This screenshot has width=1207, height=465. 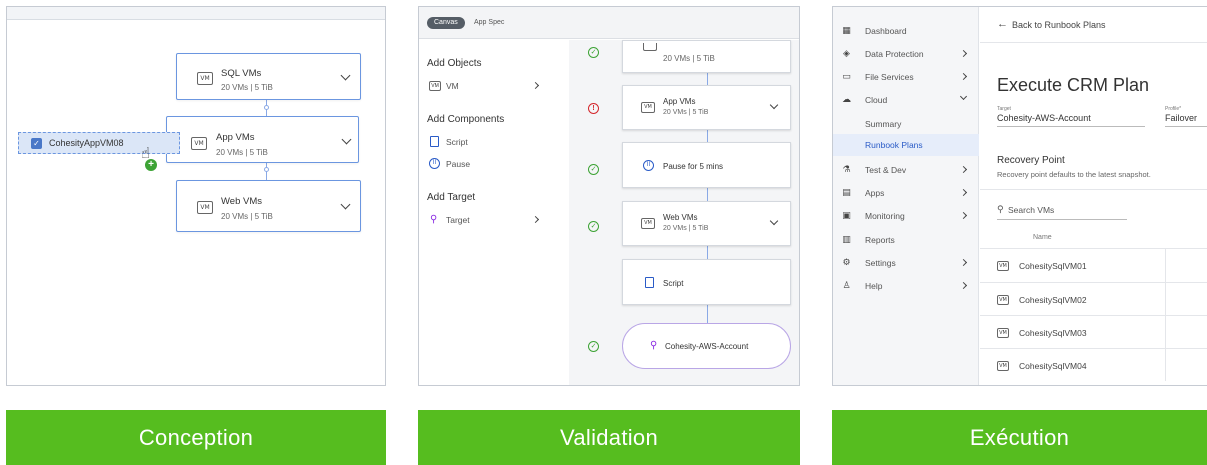 What do you see at coordinates (1044, 118) in the screenshot?
I see `target-value: Cohesity-AWS-Account` at bounding box center [1044, 118].